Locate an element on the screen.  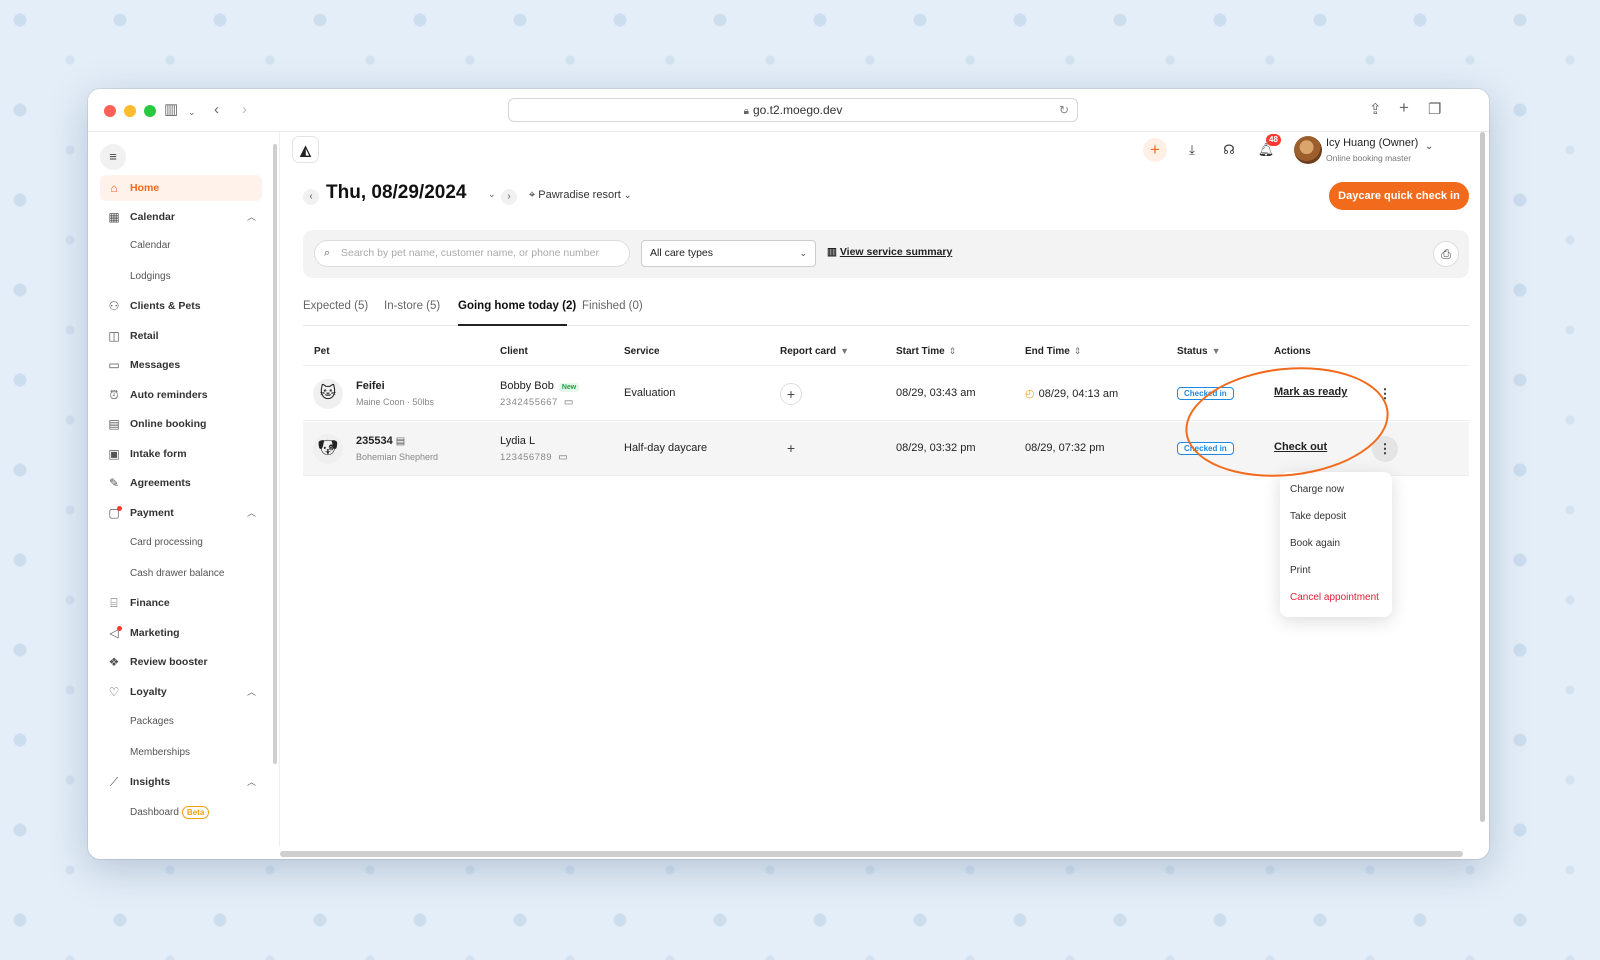
sidebar-item-home: ⌂ Home is located at coordinates (181, 188).